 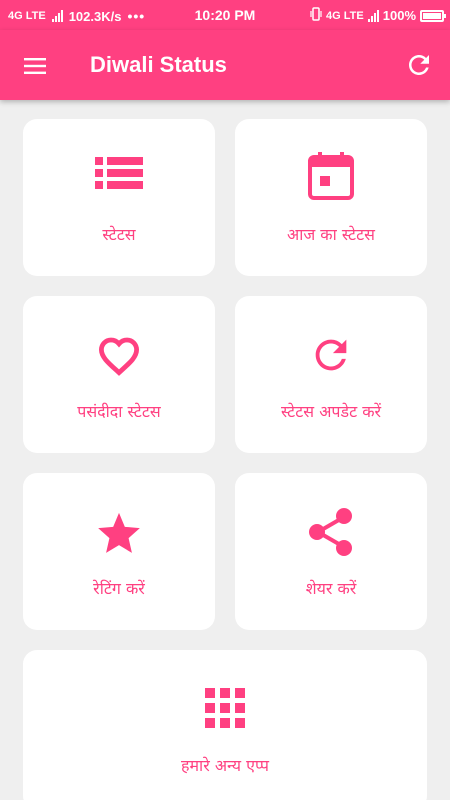 What do you see at coordinates (158, 64) in the screenshot?
I see `page-title: Diwali Status` at bounding box center [158, 64].